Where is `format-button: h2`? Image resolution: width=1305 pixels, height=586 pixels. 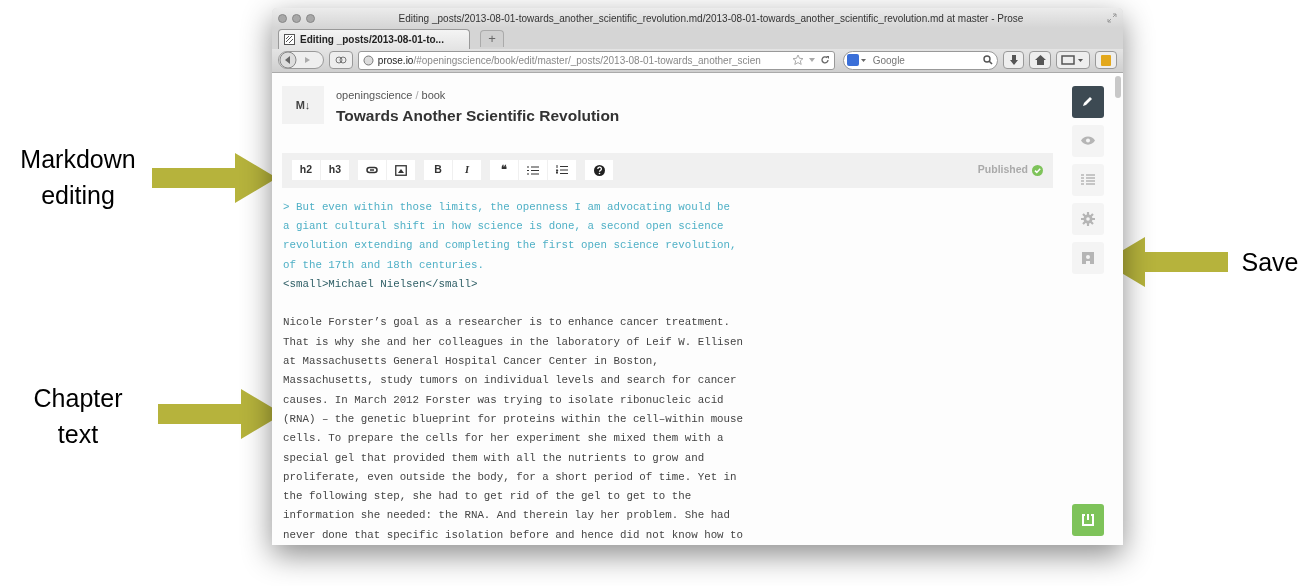 format-button: h2 is located at coordinates (306, 170).